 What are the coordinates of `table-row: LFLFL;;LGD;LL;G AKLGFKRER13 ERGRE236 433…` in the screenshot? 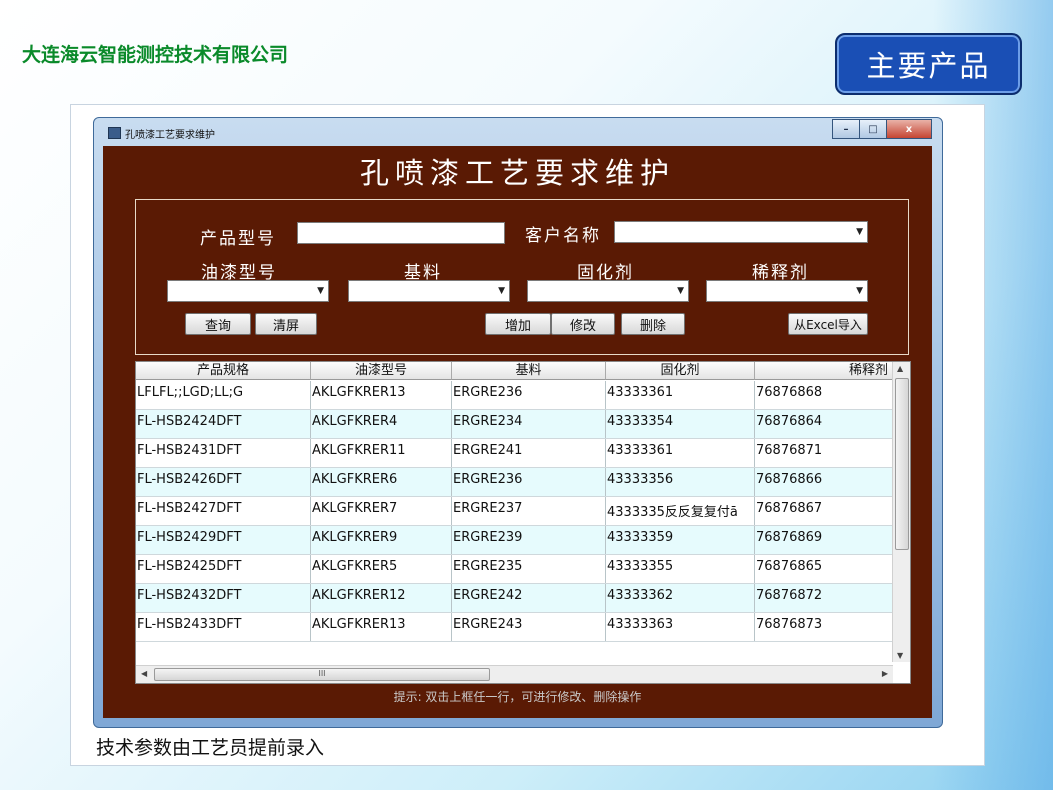 It's located at (514, 395).